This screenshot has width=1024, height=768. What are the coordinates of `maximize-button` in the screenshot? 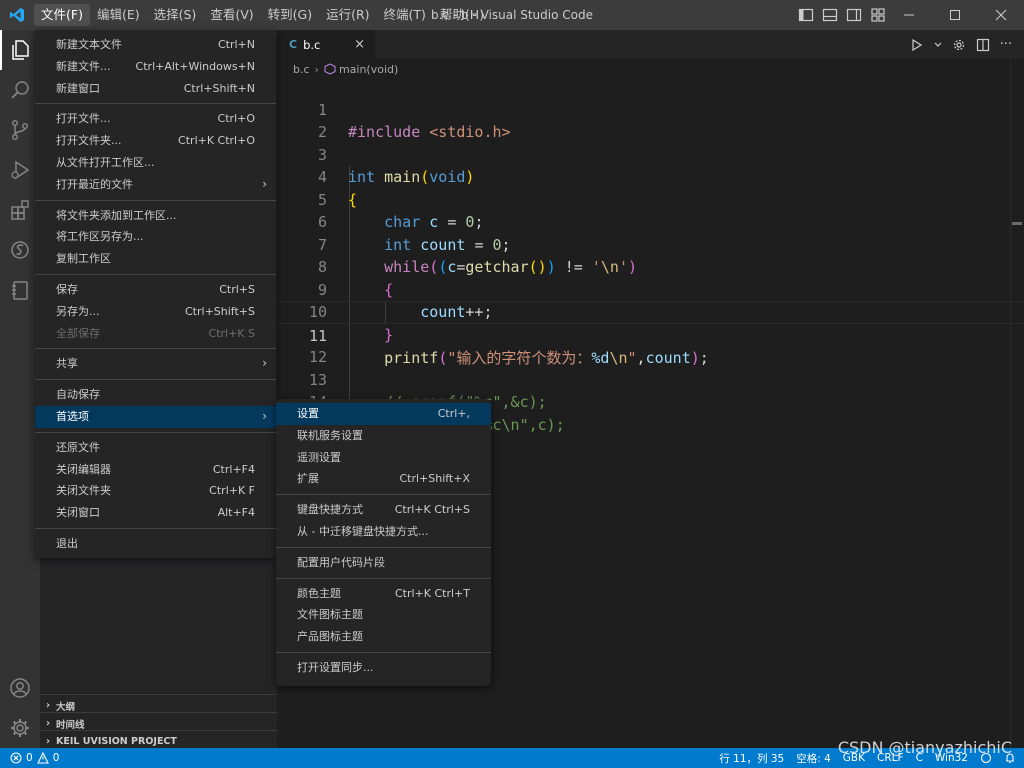 It's located at (955, 15).